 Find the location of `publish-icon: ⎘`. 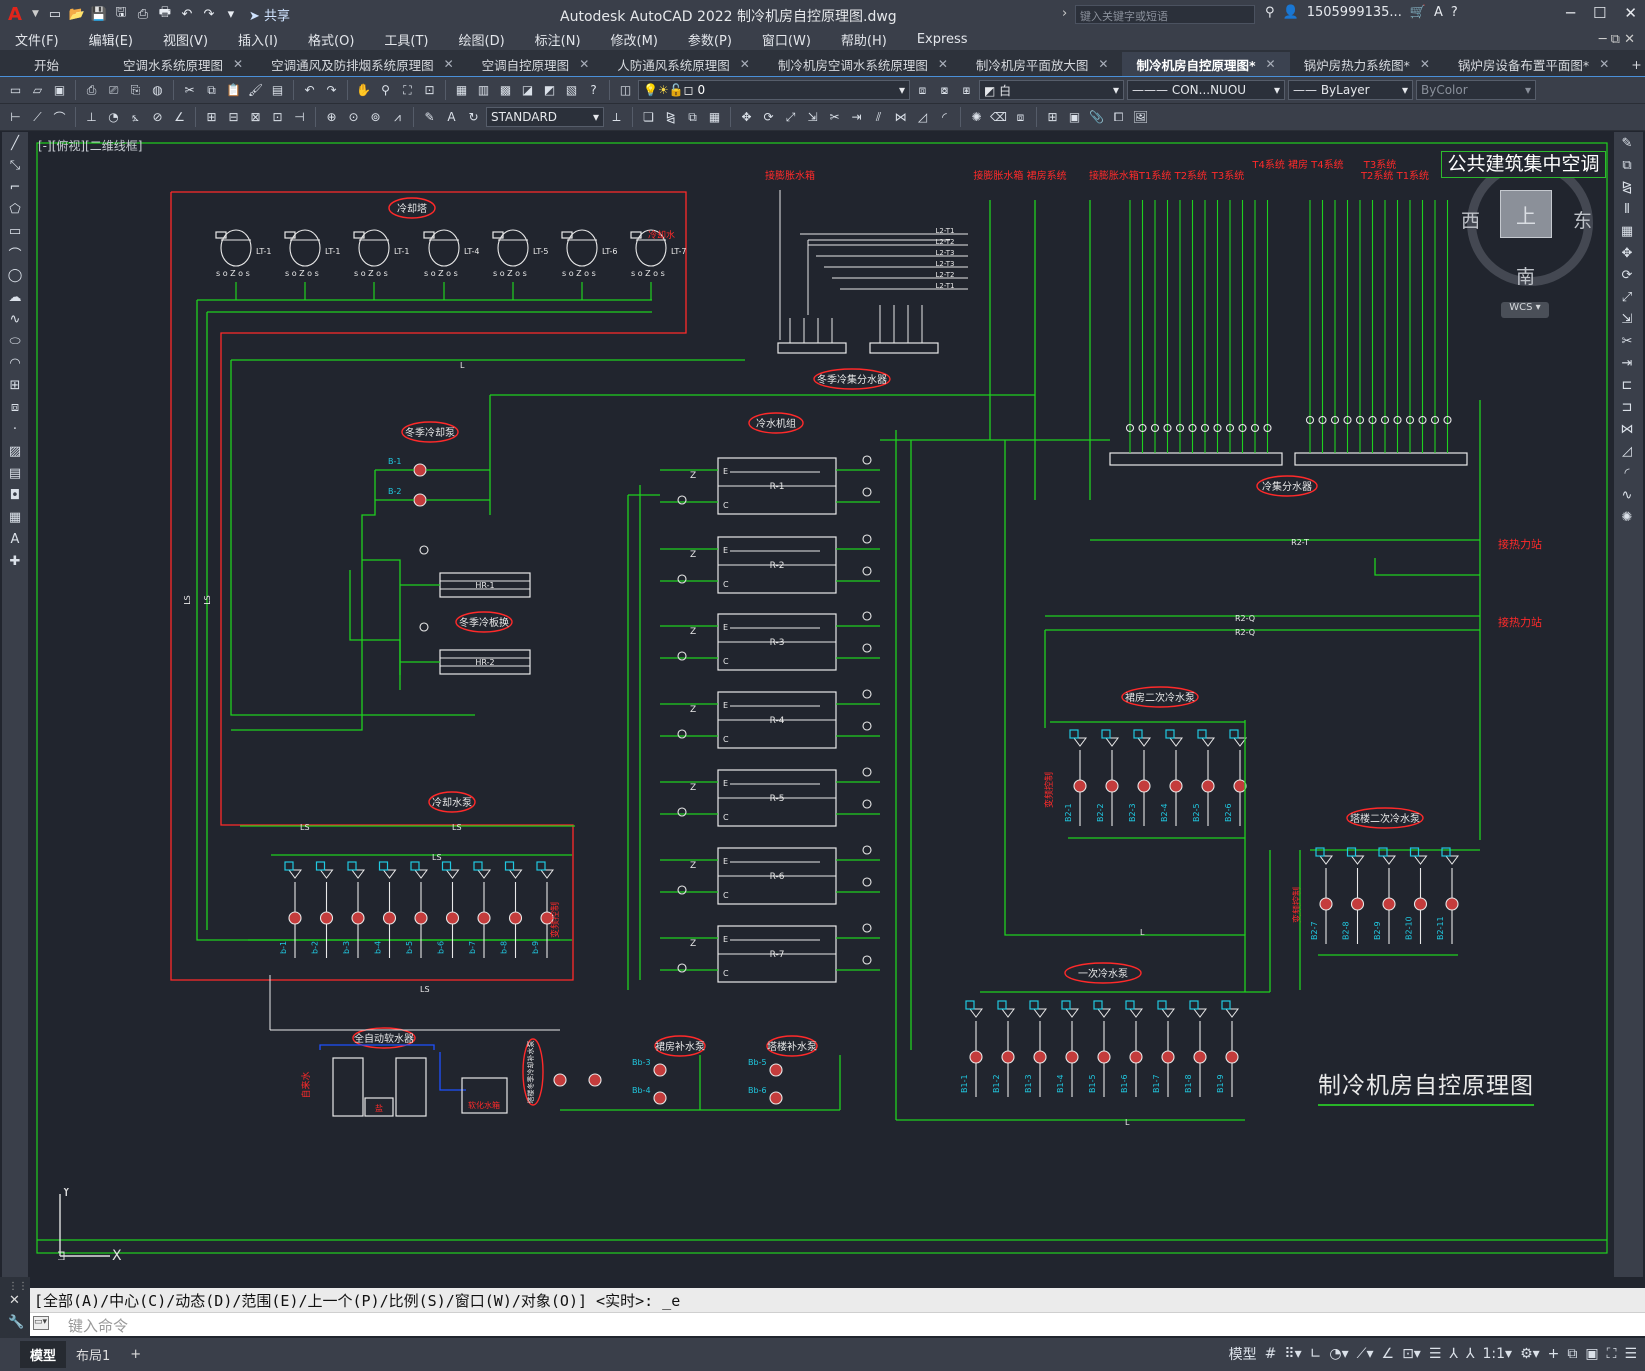

publish-icon: ⎘ is located at coordinates (135, 90).